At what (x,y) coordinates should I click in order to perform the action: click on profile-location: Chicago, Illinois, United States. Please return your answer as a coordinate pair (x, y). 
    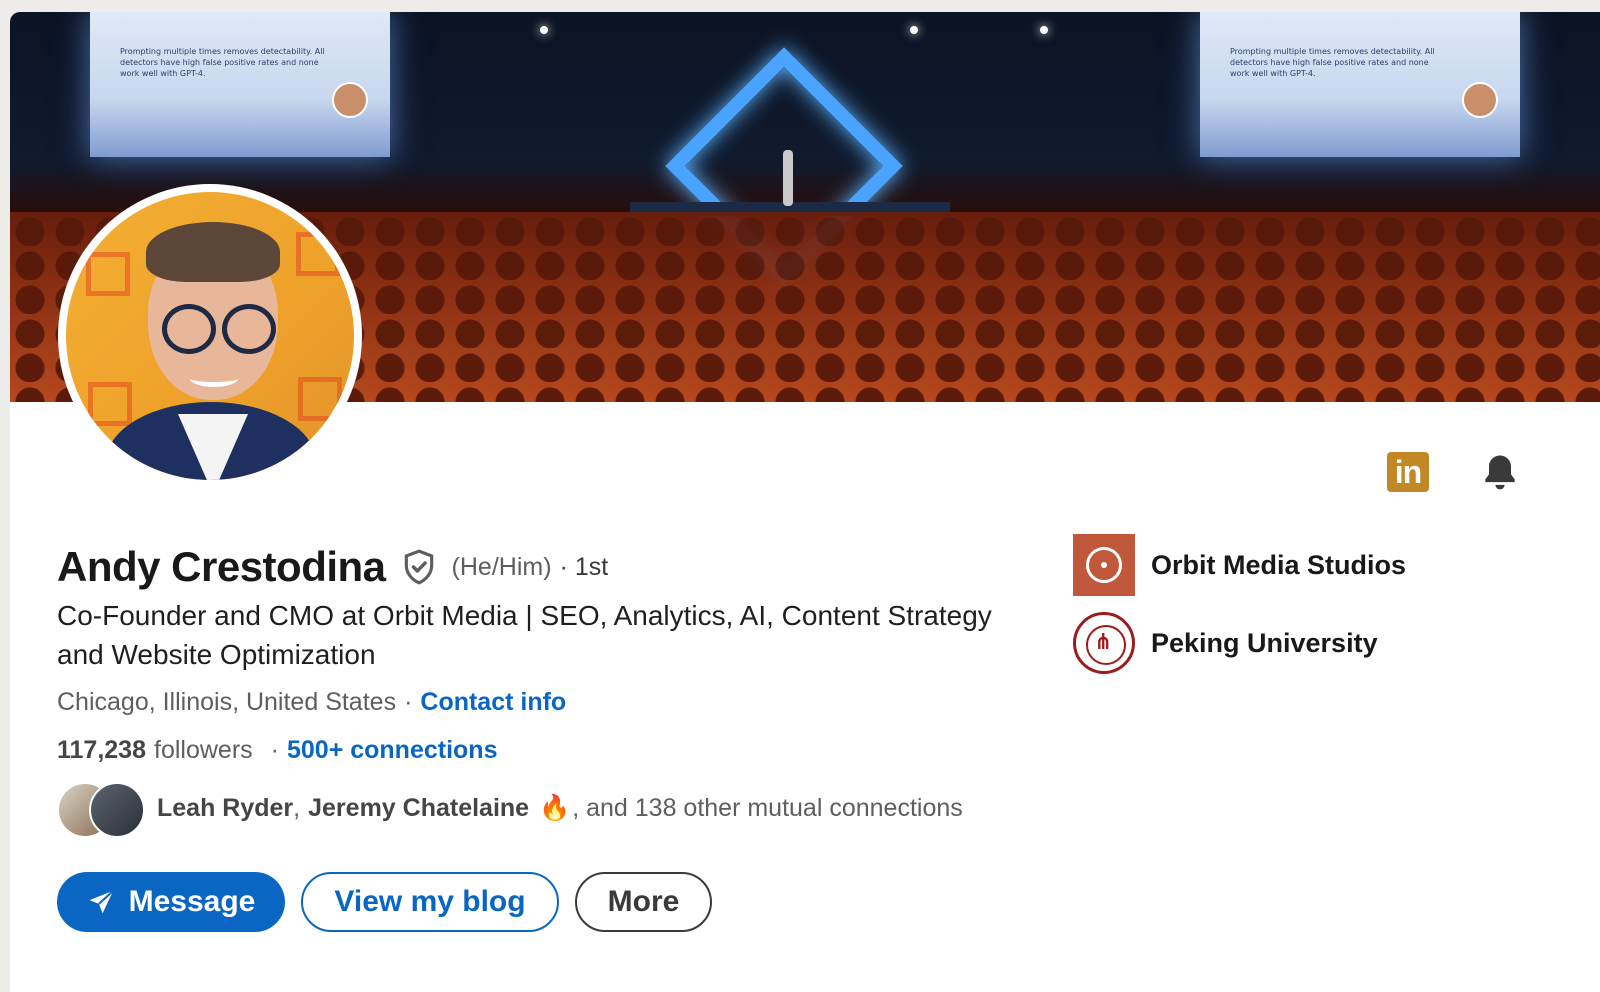
    Looking at the image, I should click on (227, 702).